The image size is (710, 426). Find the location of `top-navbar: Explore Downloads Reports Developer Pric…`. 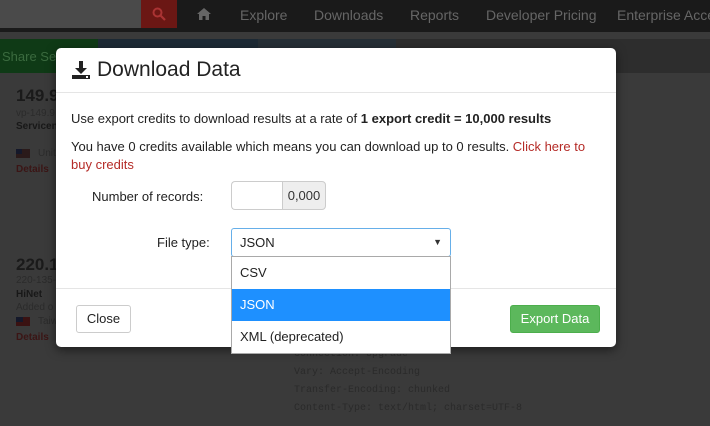

top-navbar: Explore Downloads Reports Developer Pric… is located at coordinates (355, 16).